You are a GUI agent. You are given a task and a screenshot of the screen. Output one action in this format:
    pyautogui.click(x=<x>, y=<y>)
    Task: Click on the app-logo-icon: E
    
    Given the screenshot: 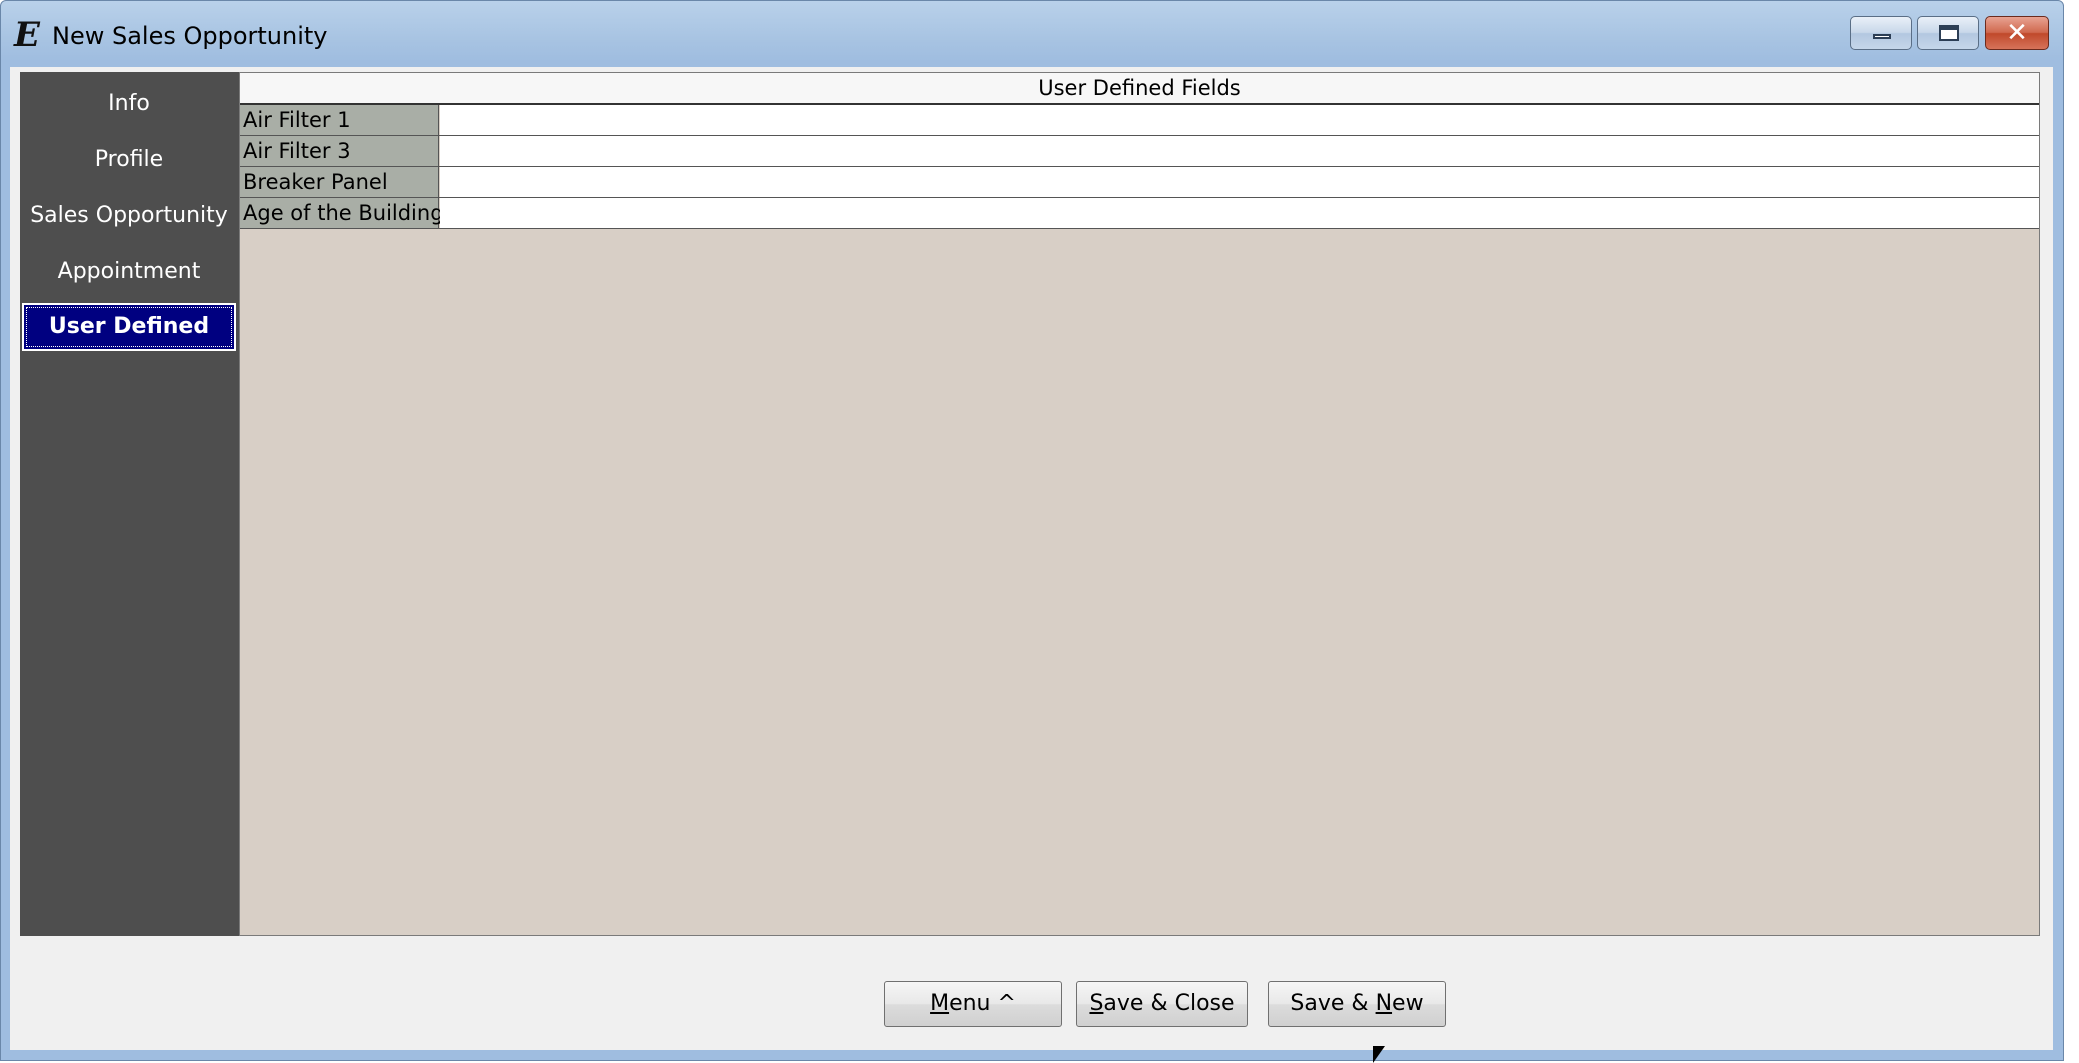 What is the action you would take?
    pyautogui.click(x=27, y=35)
    